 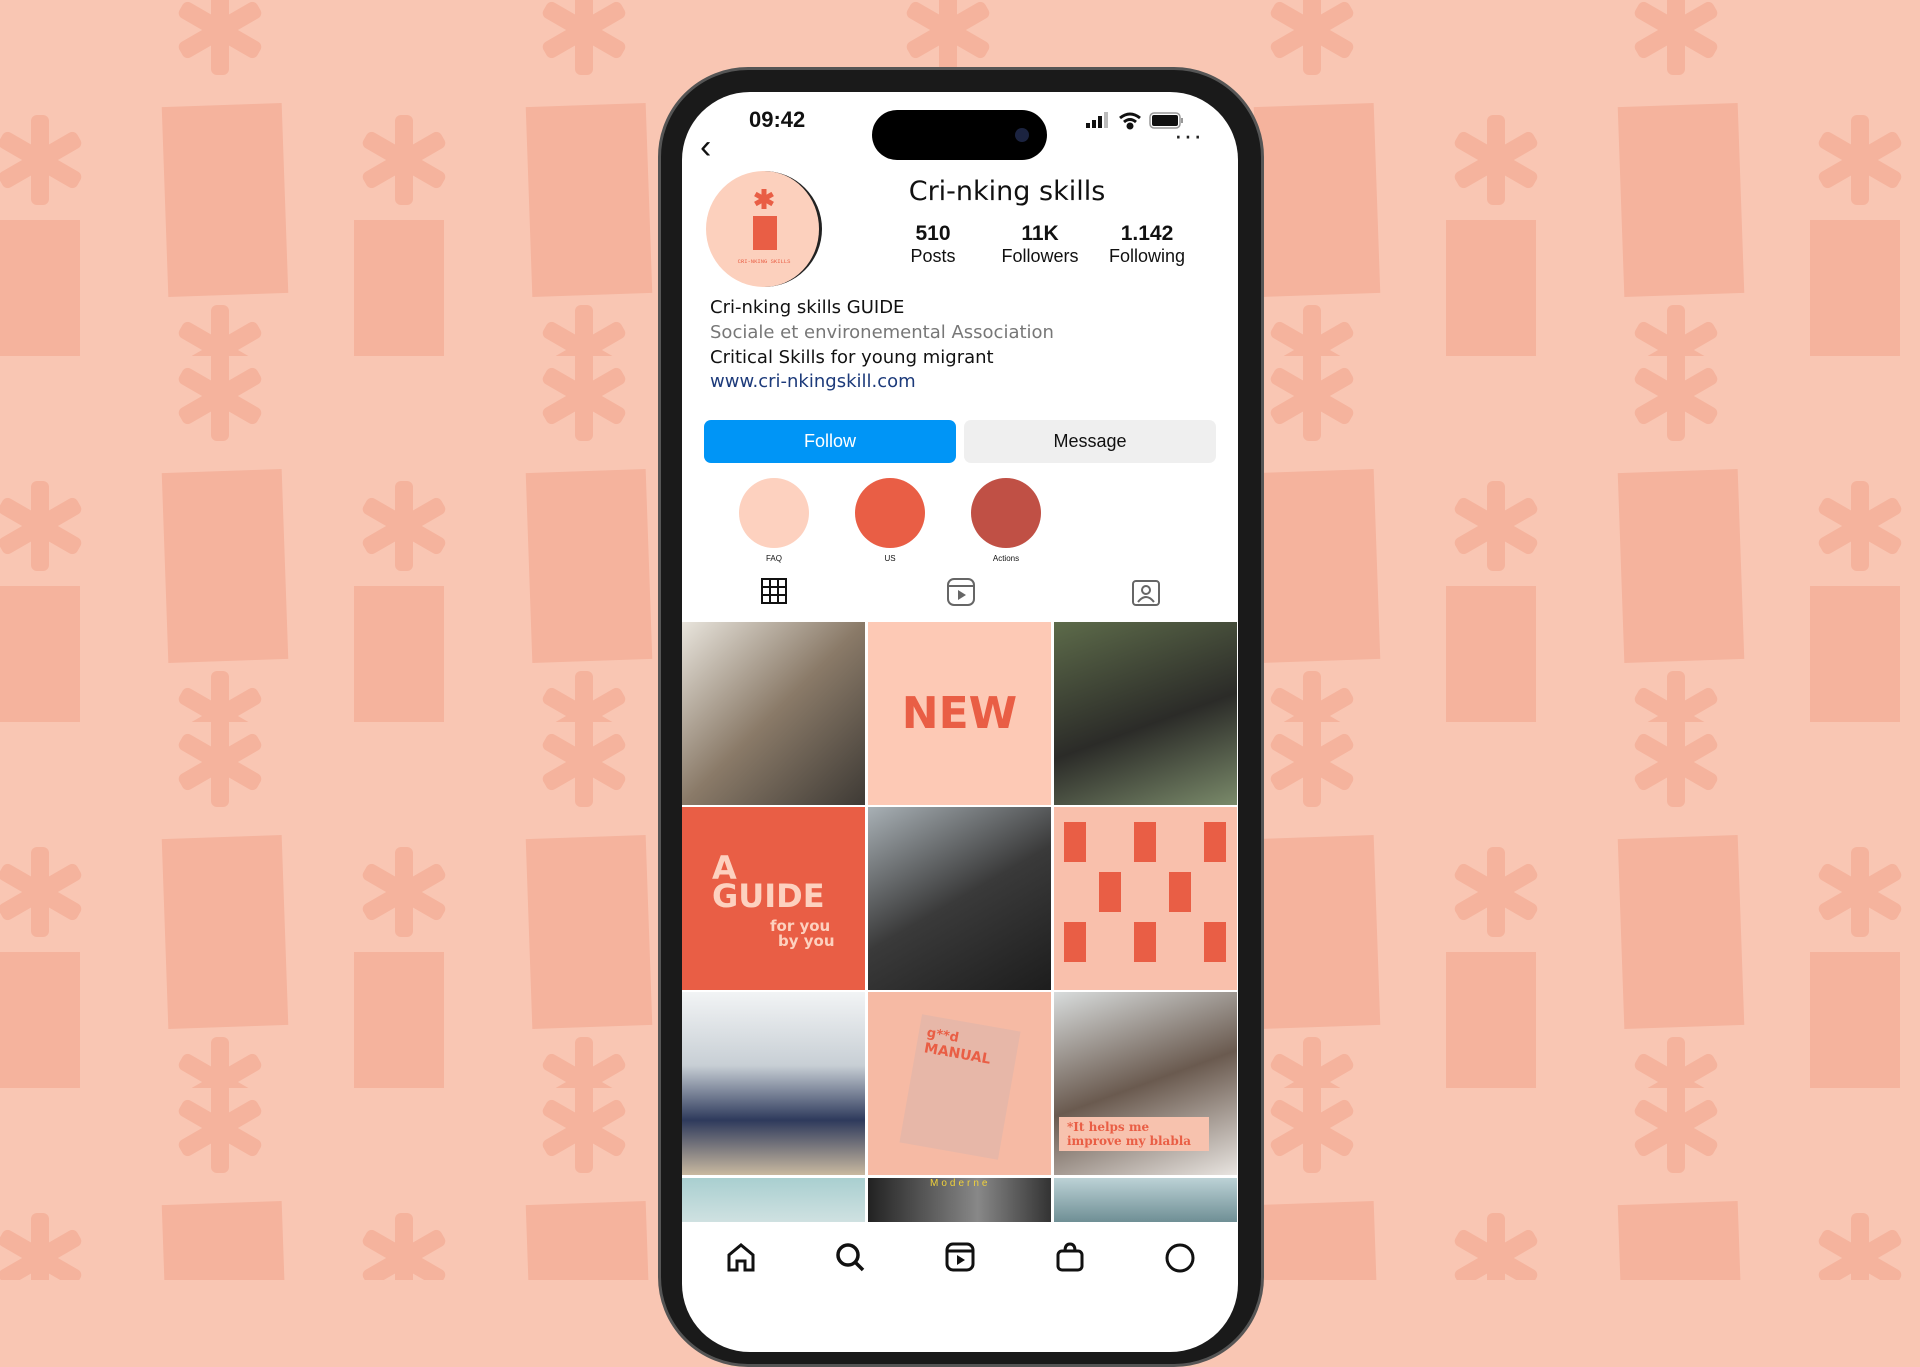 I want to click on post-text: by you, so click(x=806, y=941).